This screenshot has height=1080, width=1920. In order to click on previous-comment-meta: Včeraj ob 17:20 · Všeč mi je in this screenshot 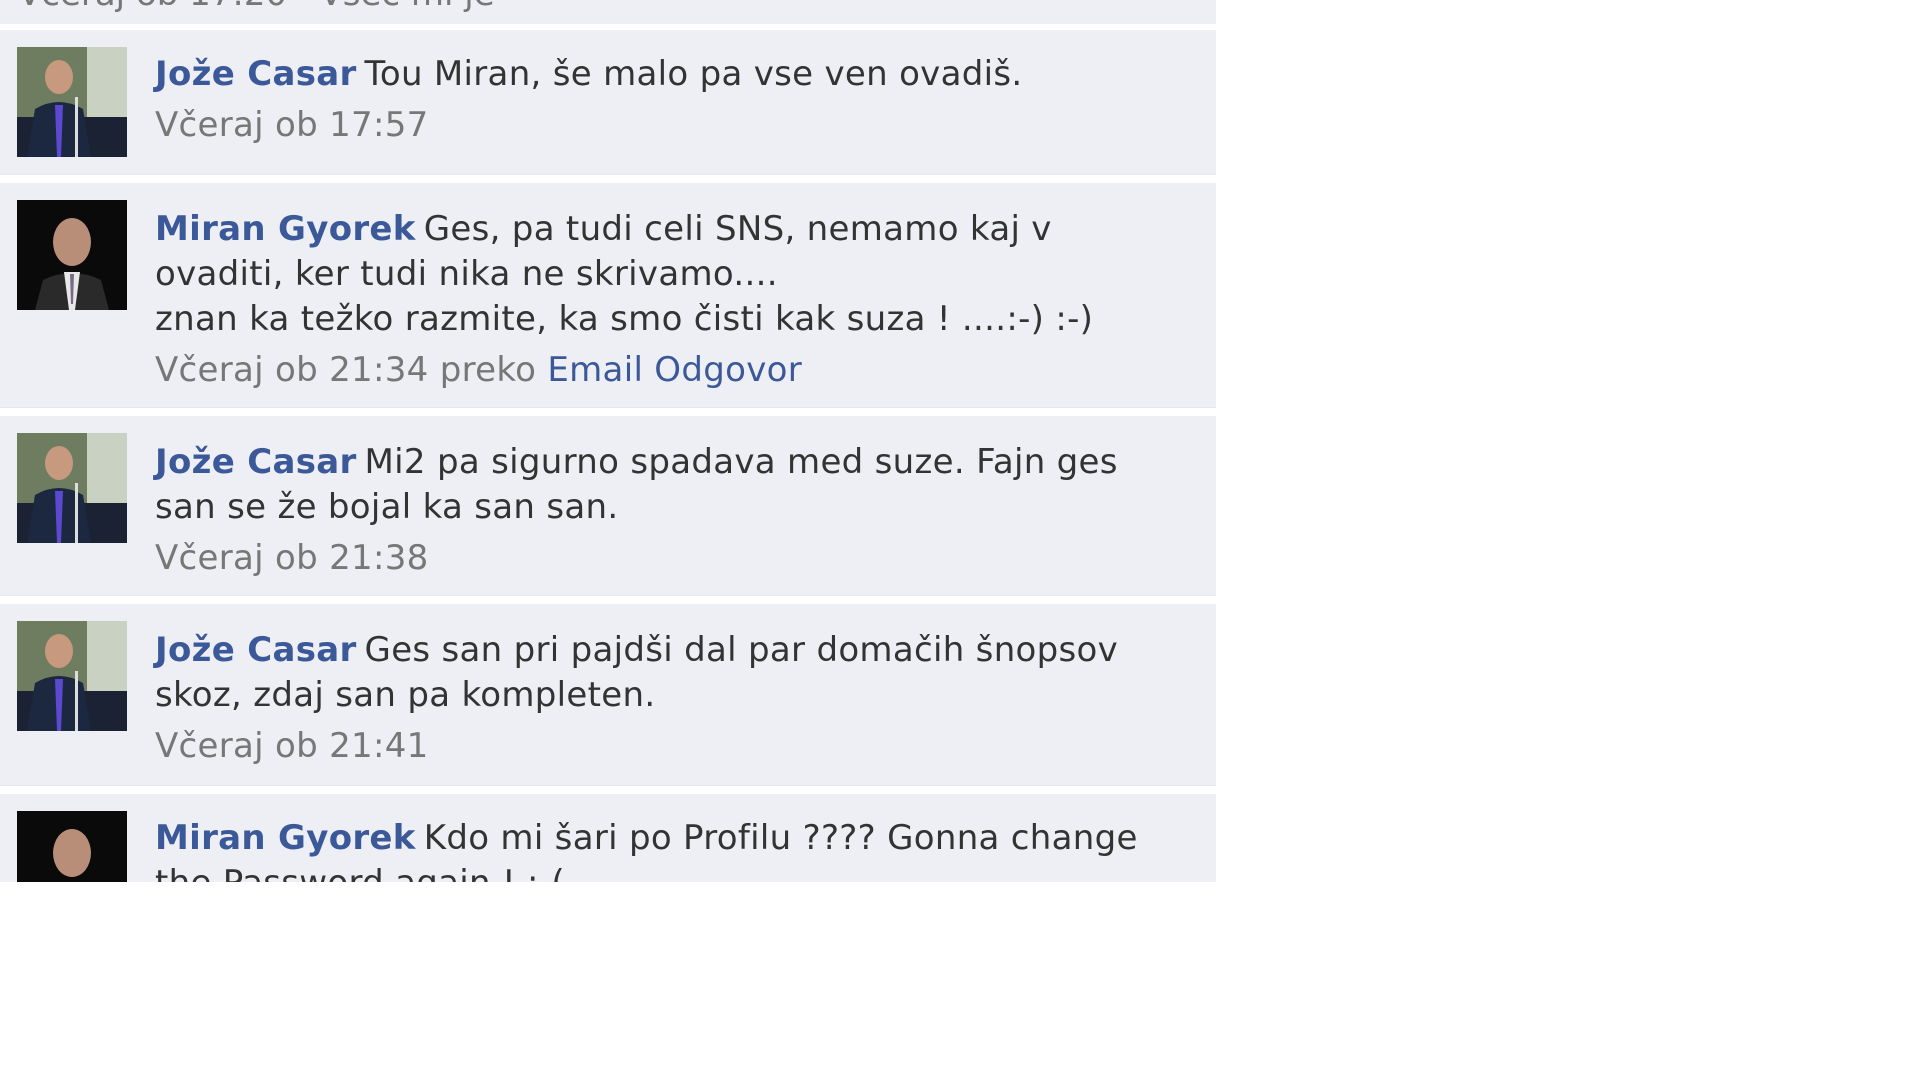, I will do `click(256, 7)`.